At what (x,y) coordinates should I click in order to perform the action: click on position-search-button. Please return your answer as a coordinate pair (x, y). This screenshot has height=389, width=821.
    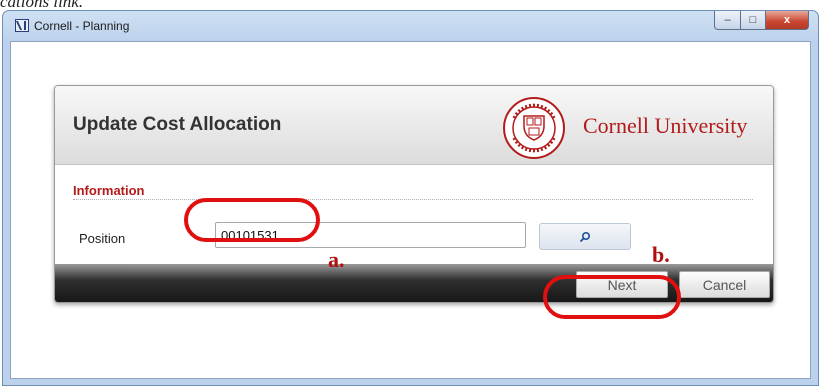
    Looking at the image, I should click on (585, 236).